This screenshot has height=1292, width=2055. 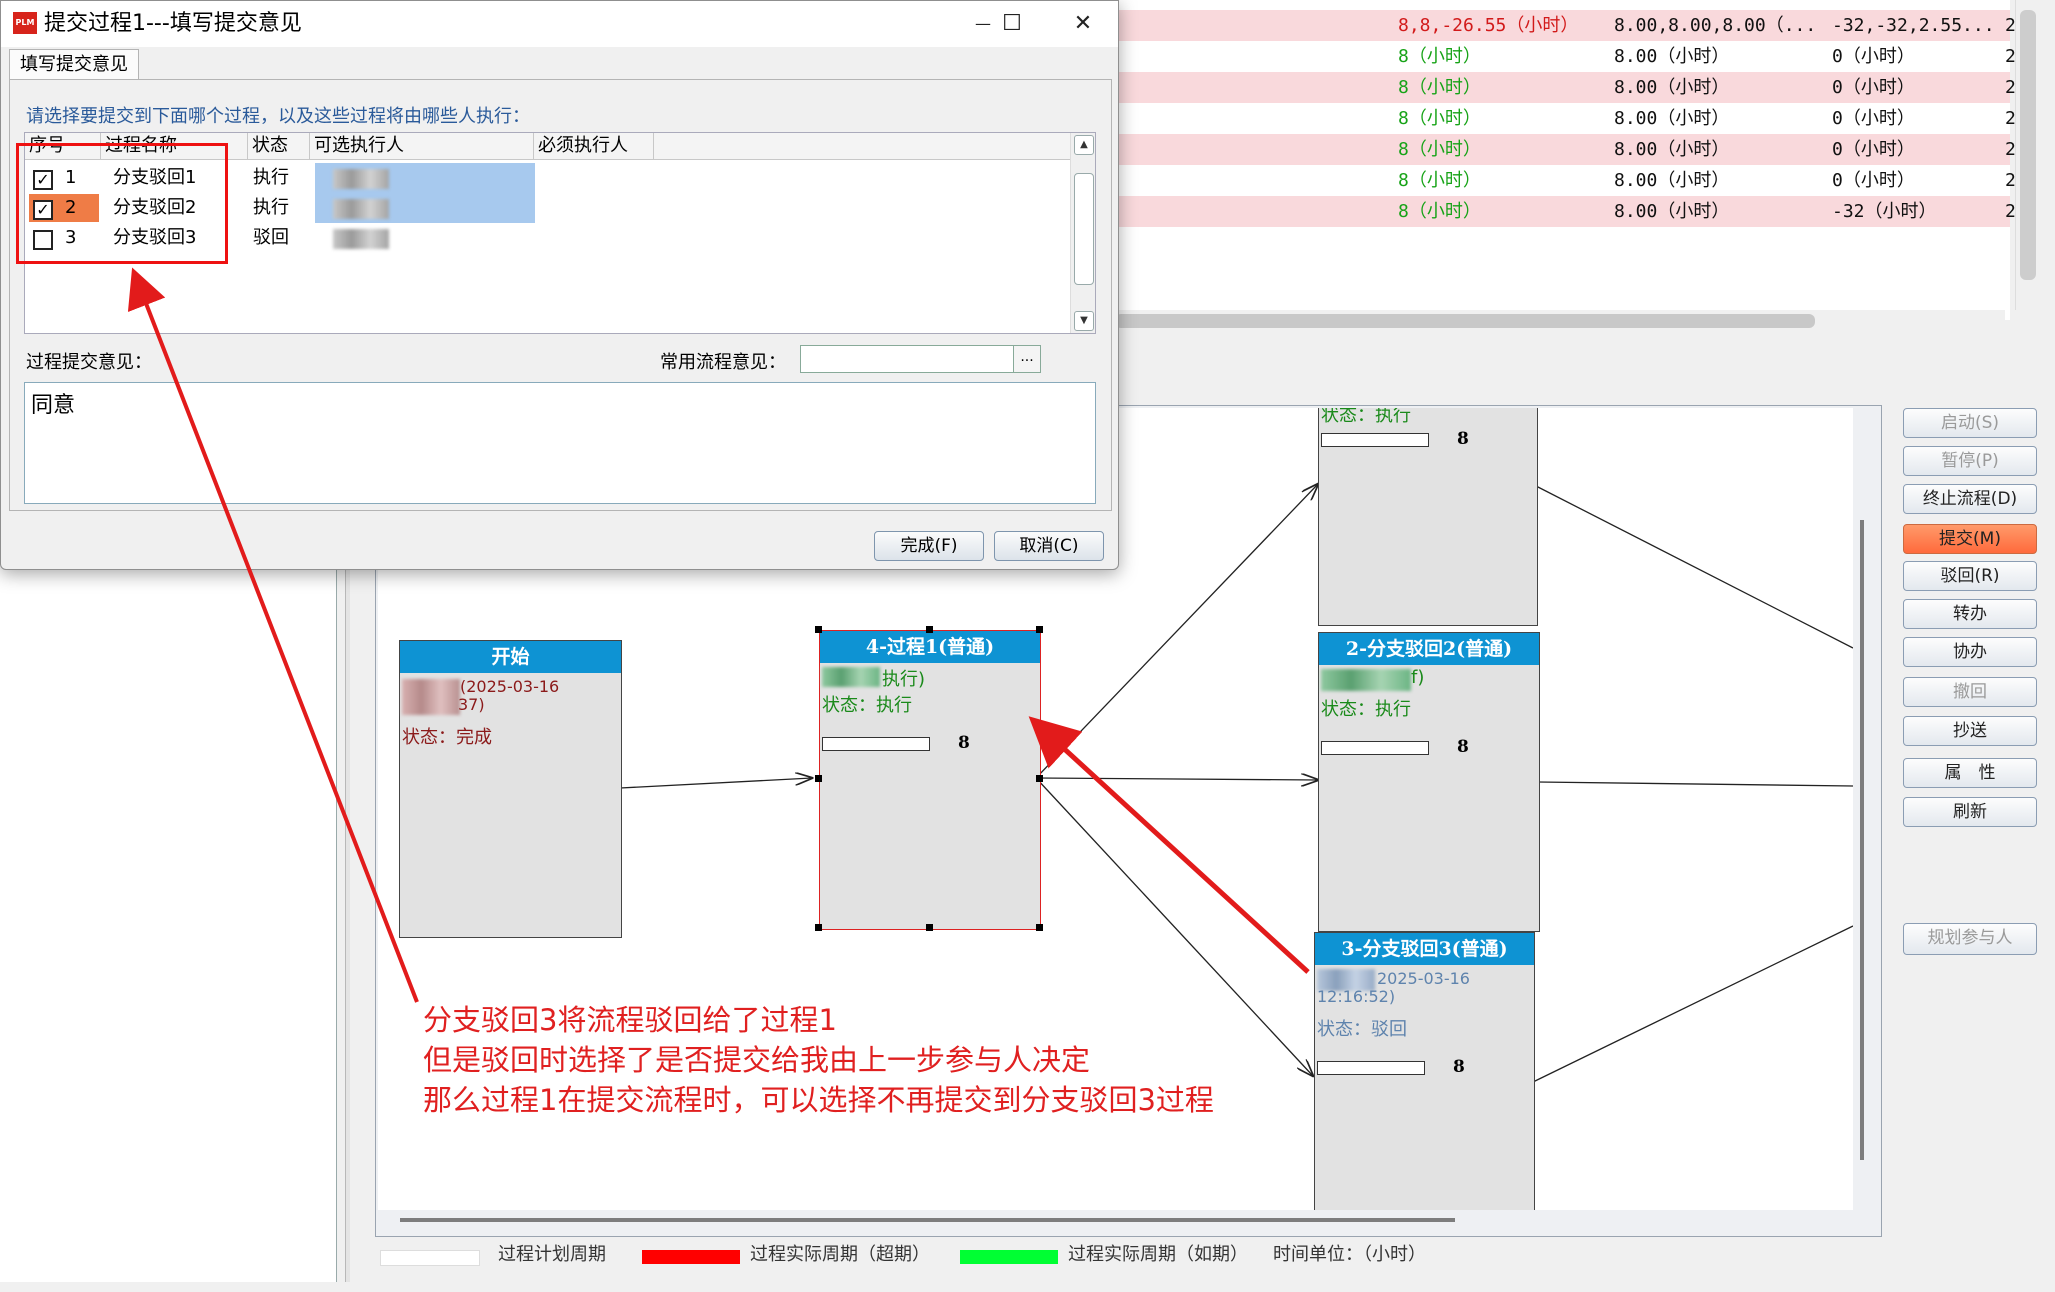 What do you see at coordinates (1169, 845) in the screenshot?
I see `annotation-arrow-to-process1` at bounding box center [1169, 845].